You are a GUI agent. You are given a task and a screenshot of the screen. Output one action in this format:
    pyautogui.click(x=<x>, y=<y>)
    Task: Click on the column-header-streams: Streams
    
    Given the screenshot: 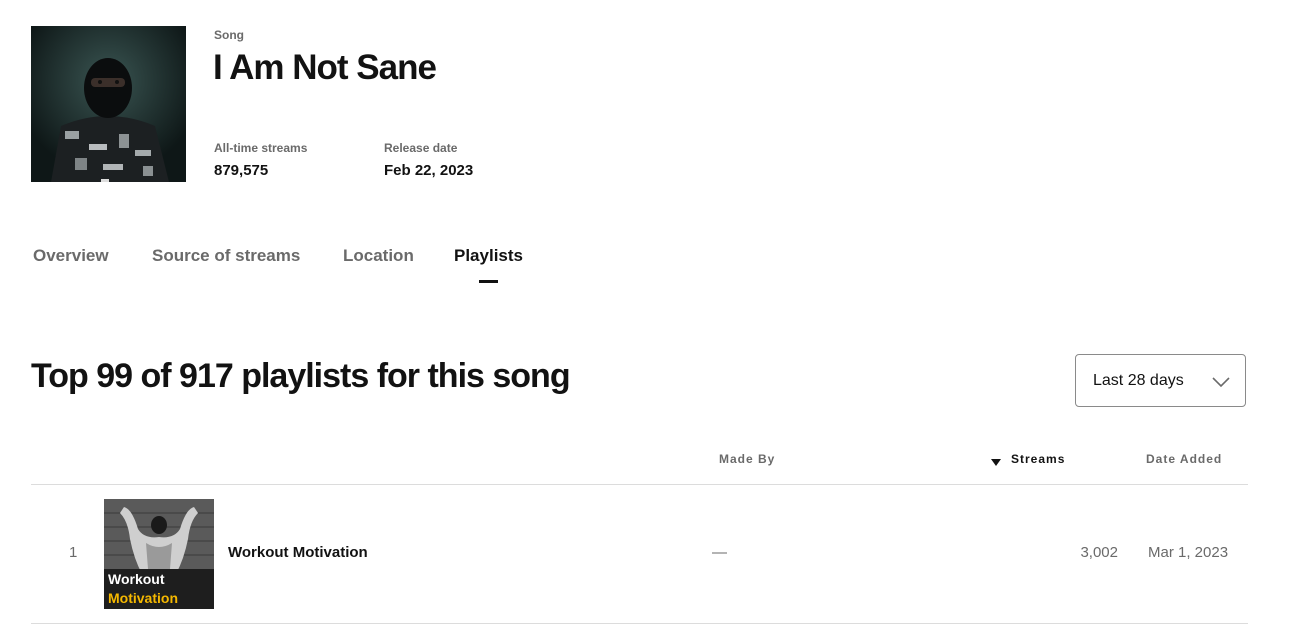 What is the action you would take?
    pyautogui.click(x=1028, y=459)
    